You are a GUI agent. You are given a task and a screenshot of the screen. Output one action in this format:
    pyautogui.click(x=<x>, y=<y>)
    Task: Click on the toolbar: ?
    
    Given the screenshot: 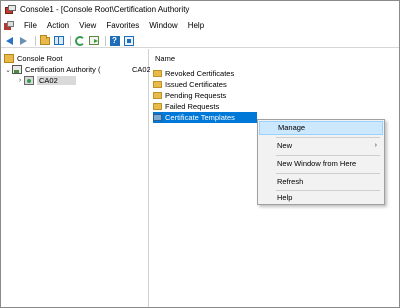 What is the action you would take?
    pyautogui.click(x=200, y=41)
    